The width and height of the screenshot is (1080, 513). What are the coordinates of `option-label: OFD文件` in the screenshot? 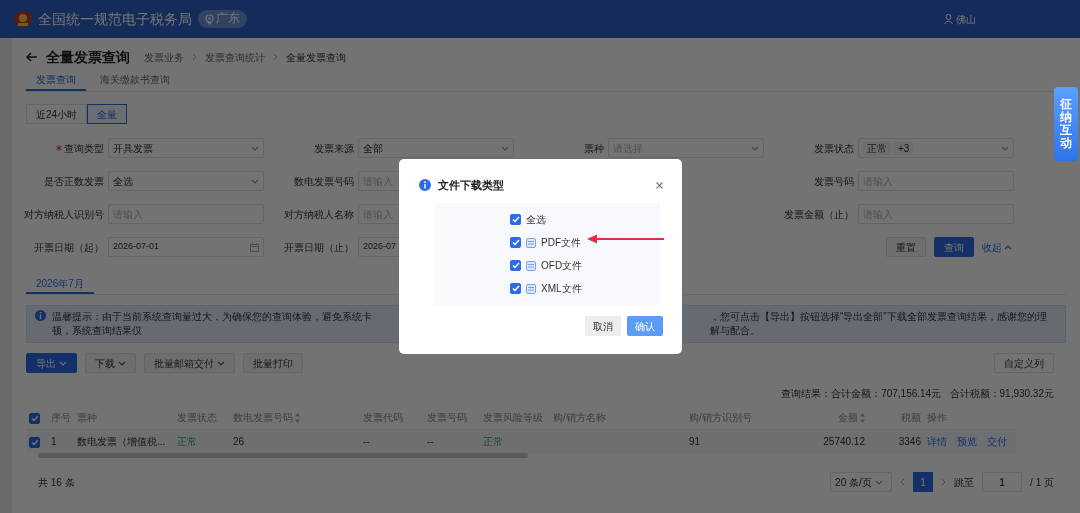 It's located at (562, 265).